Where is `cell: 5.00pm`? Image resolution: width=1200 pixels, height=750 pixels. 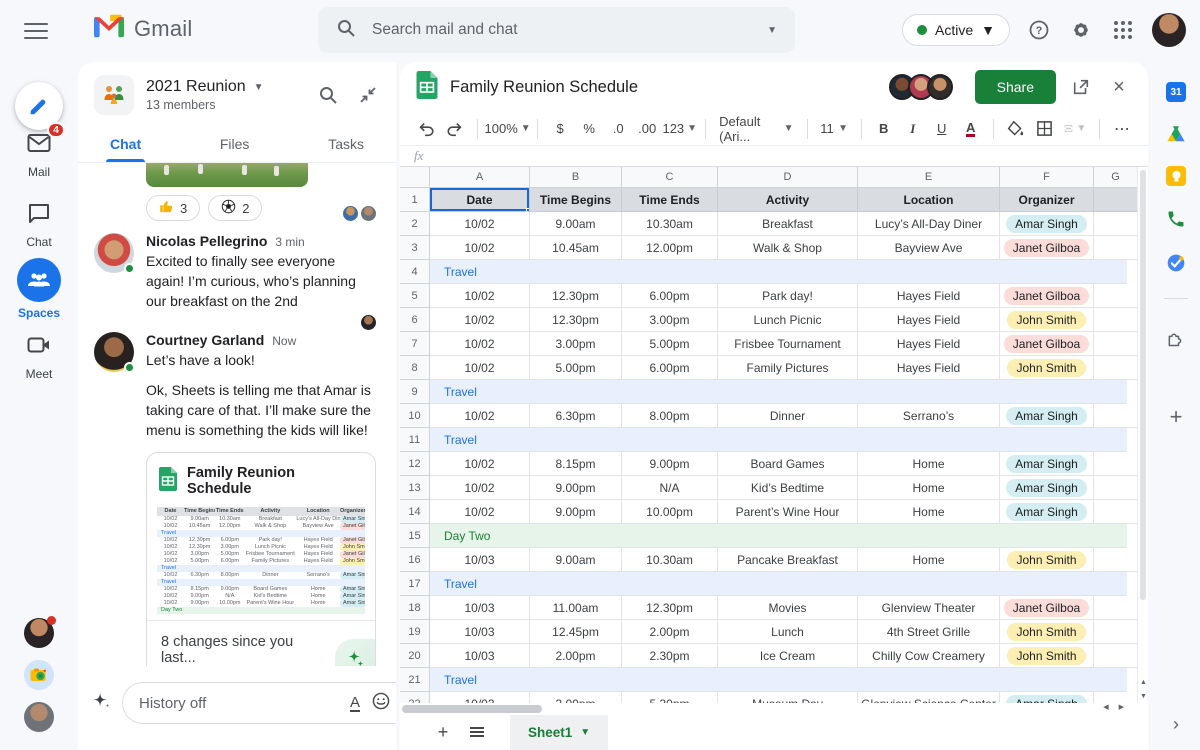 cell: 5.00pm is located at coordinates (670, 344).